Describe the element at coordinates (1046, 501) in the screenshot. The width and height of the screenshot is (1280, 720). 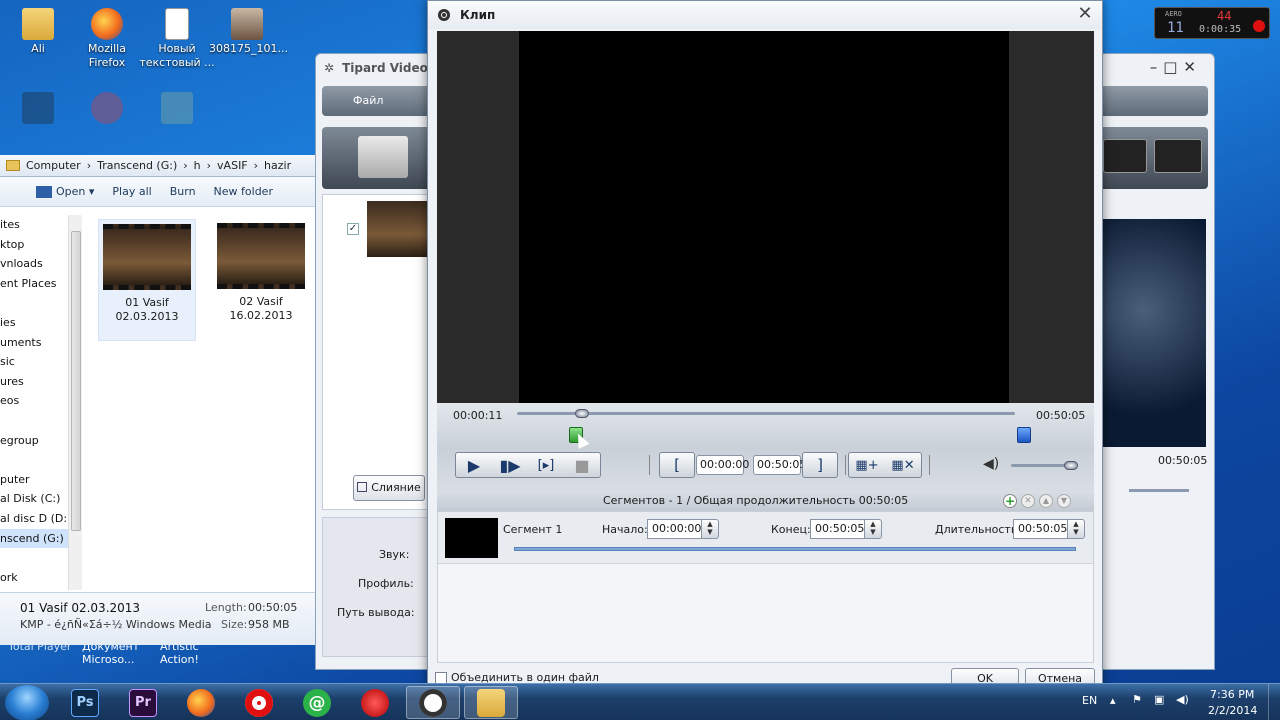
I see `move-up-icon: ▲` at that location.